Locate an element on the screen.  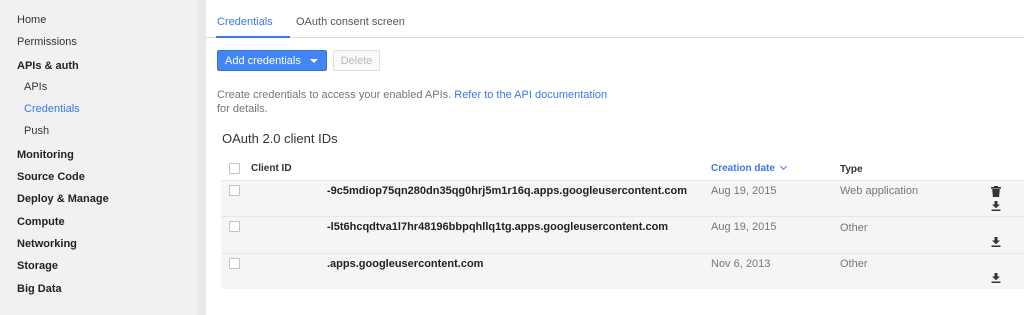
delete-button: Delete is located at coordinates (356, 60).